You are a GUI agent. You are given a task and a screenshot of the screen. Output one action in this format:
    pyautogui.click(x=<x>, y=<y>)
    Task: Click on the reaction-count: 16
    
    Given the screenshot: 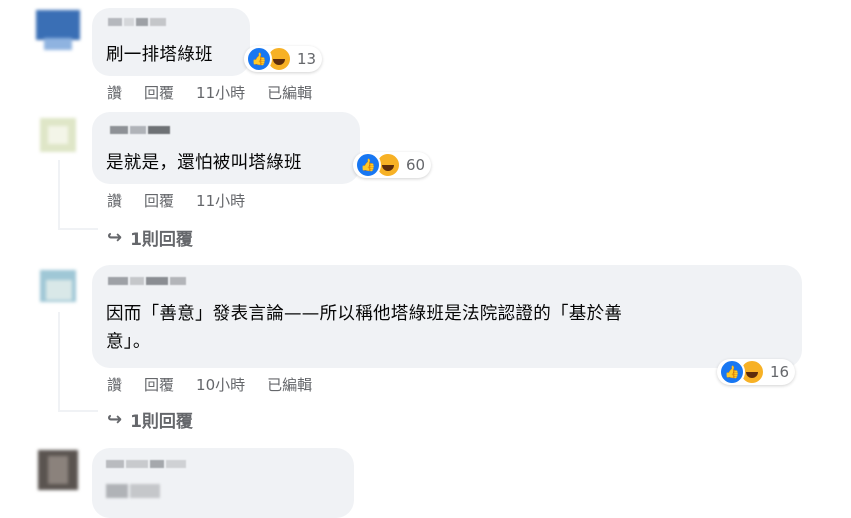 What is the action you would take?
    pyautogui.click(x=780, y=372)
    